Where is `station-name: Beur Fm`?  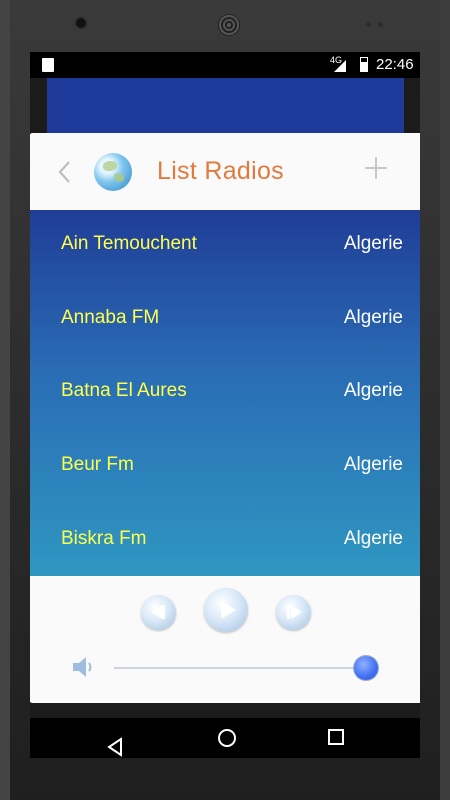
station-name: Beur Fm is located at coordinates (97, 464).